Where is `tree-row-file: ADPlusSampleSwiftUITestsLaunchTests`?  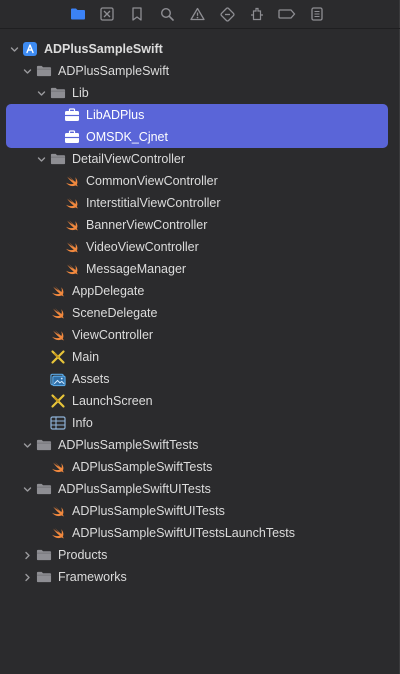 tree-row-file: ADPlusSampleSwiftUITestsLaunchTests is located at coordinates (200, 533).